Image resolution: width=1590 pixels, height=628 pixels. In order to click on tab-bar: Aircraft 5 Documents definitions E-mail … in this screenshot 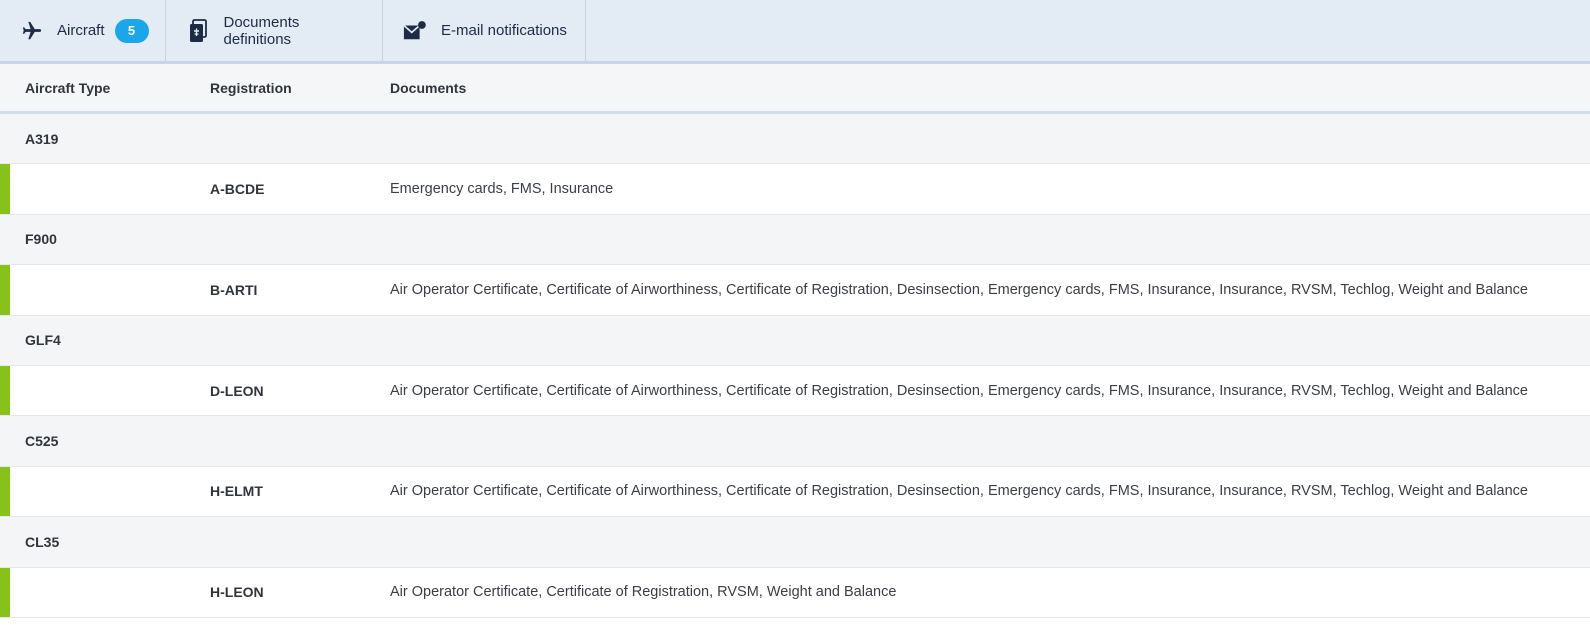, I will do `click(795, 32)`.